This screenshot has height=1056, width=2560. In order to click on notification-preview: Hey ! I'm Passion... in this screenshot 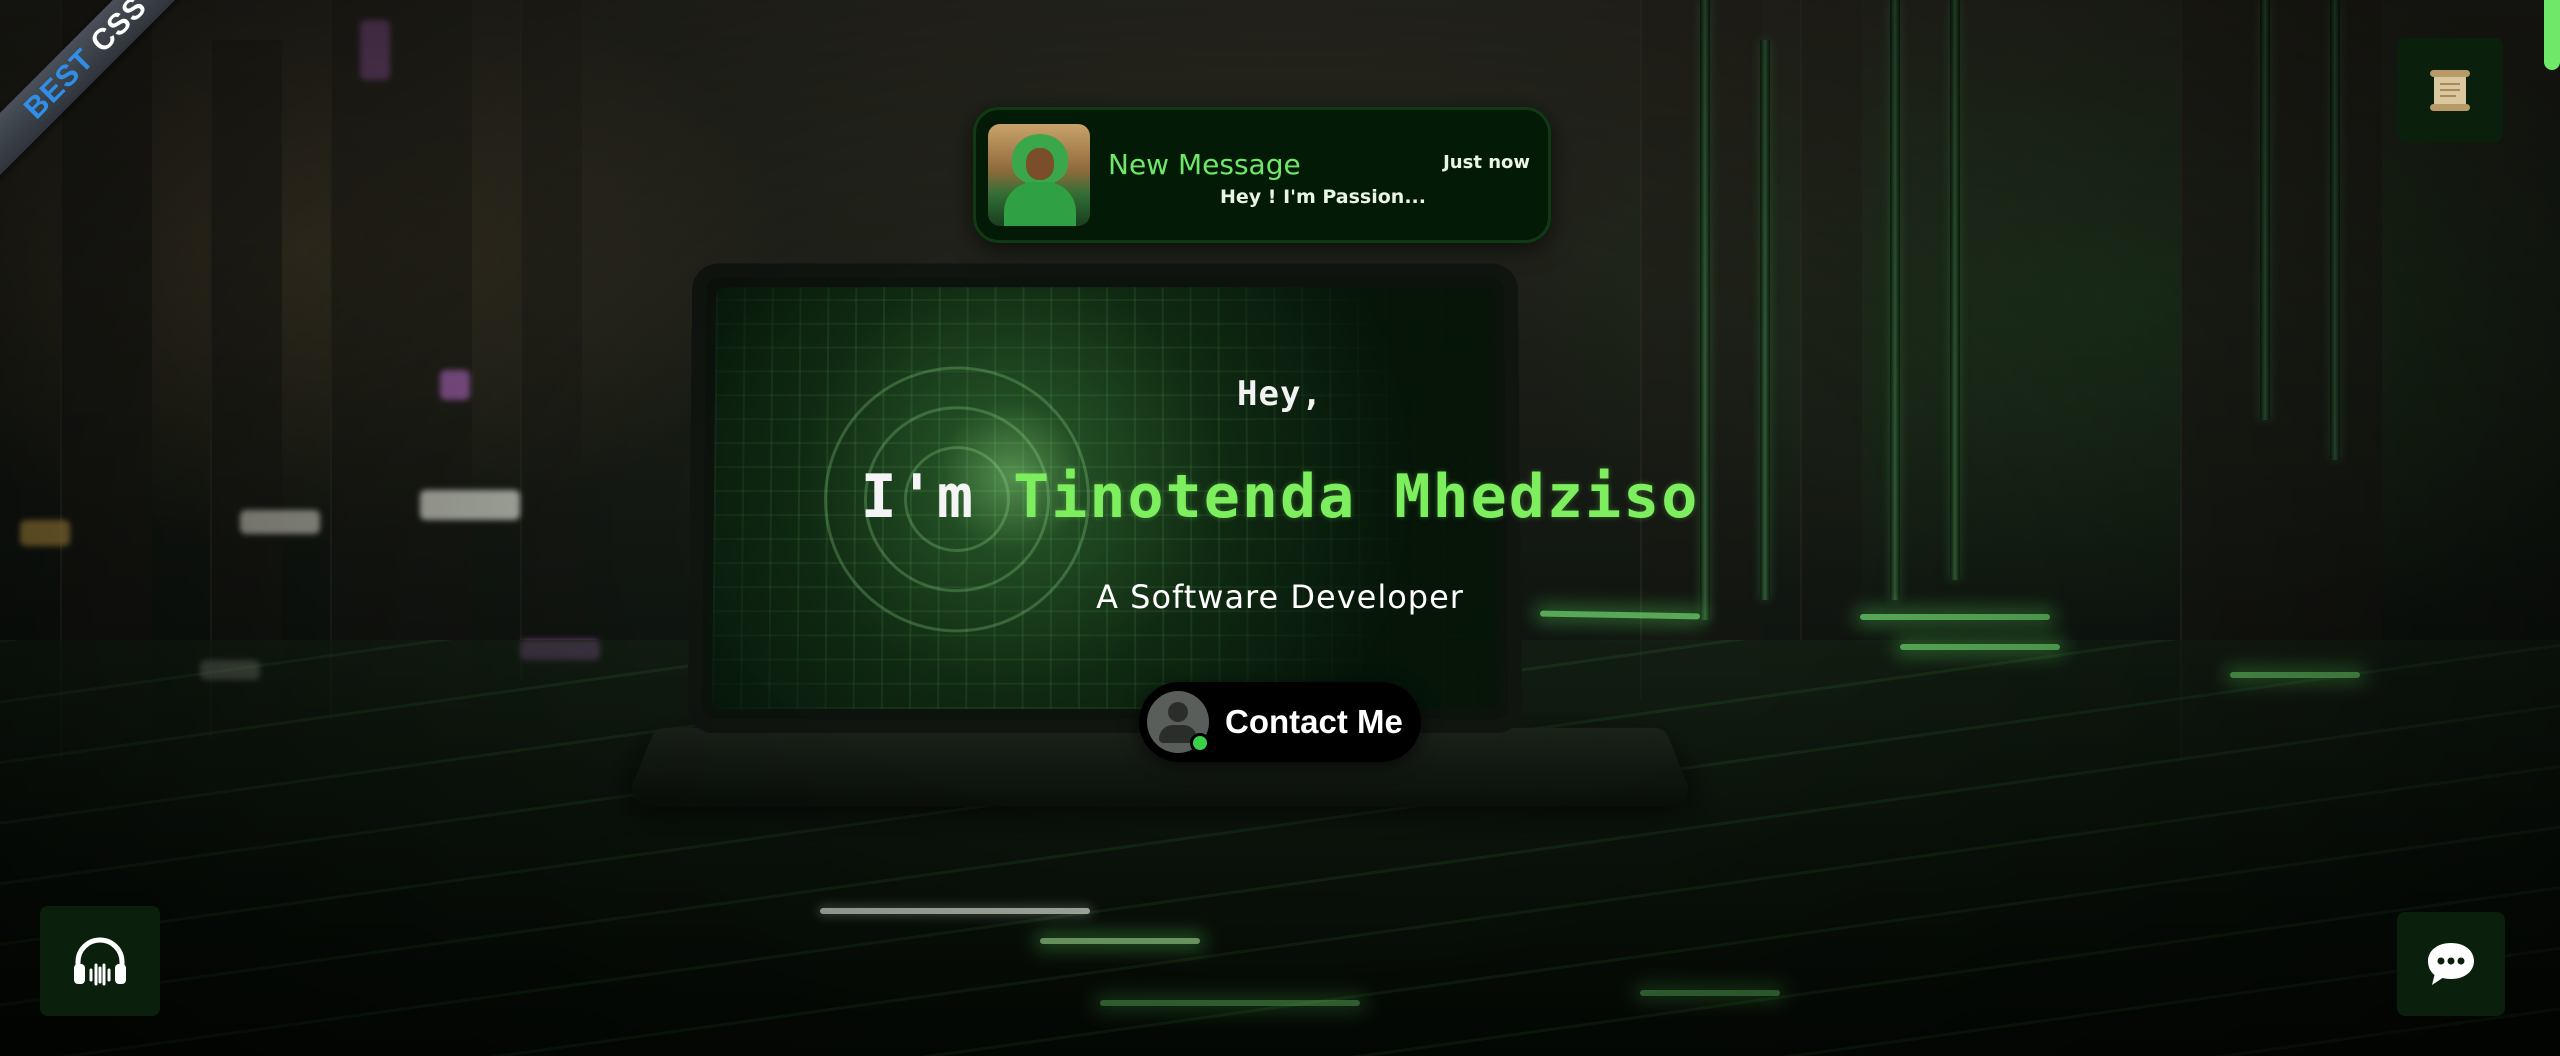, I will do `click(1323, 197)`.